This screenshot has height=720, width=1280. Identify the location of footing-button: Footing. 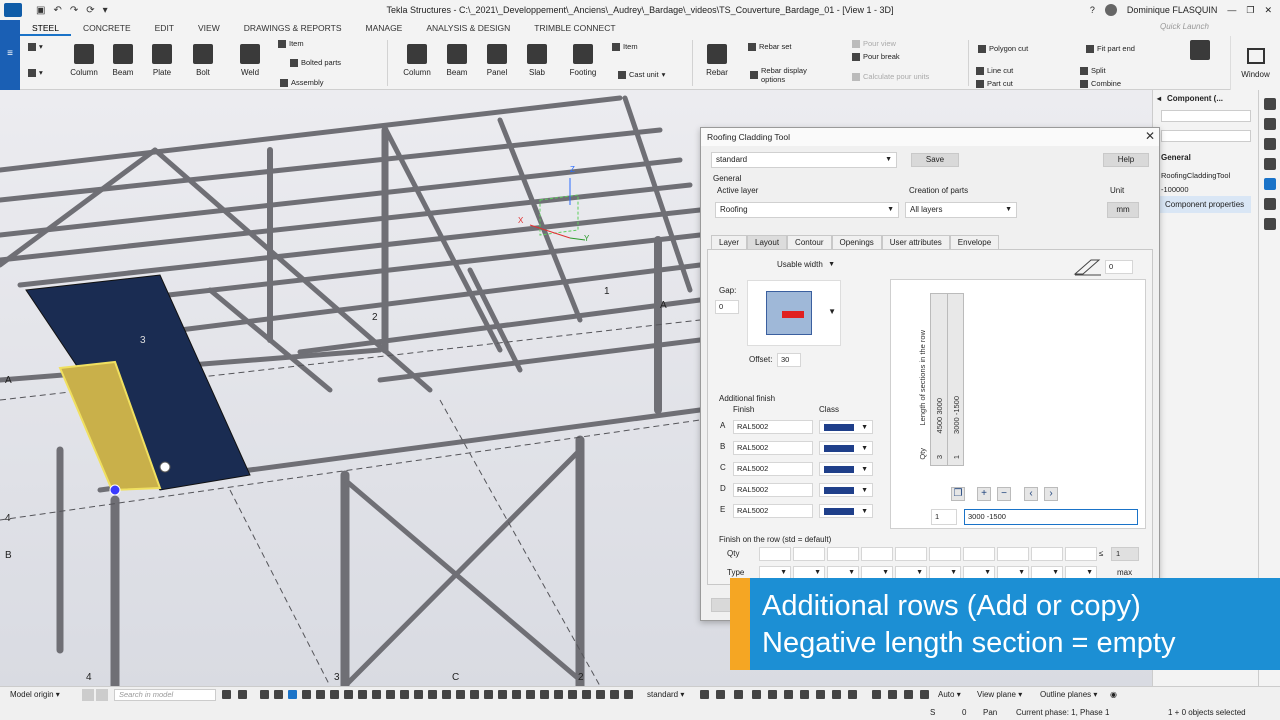
(583, 60).